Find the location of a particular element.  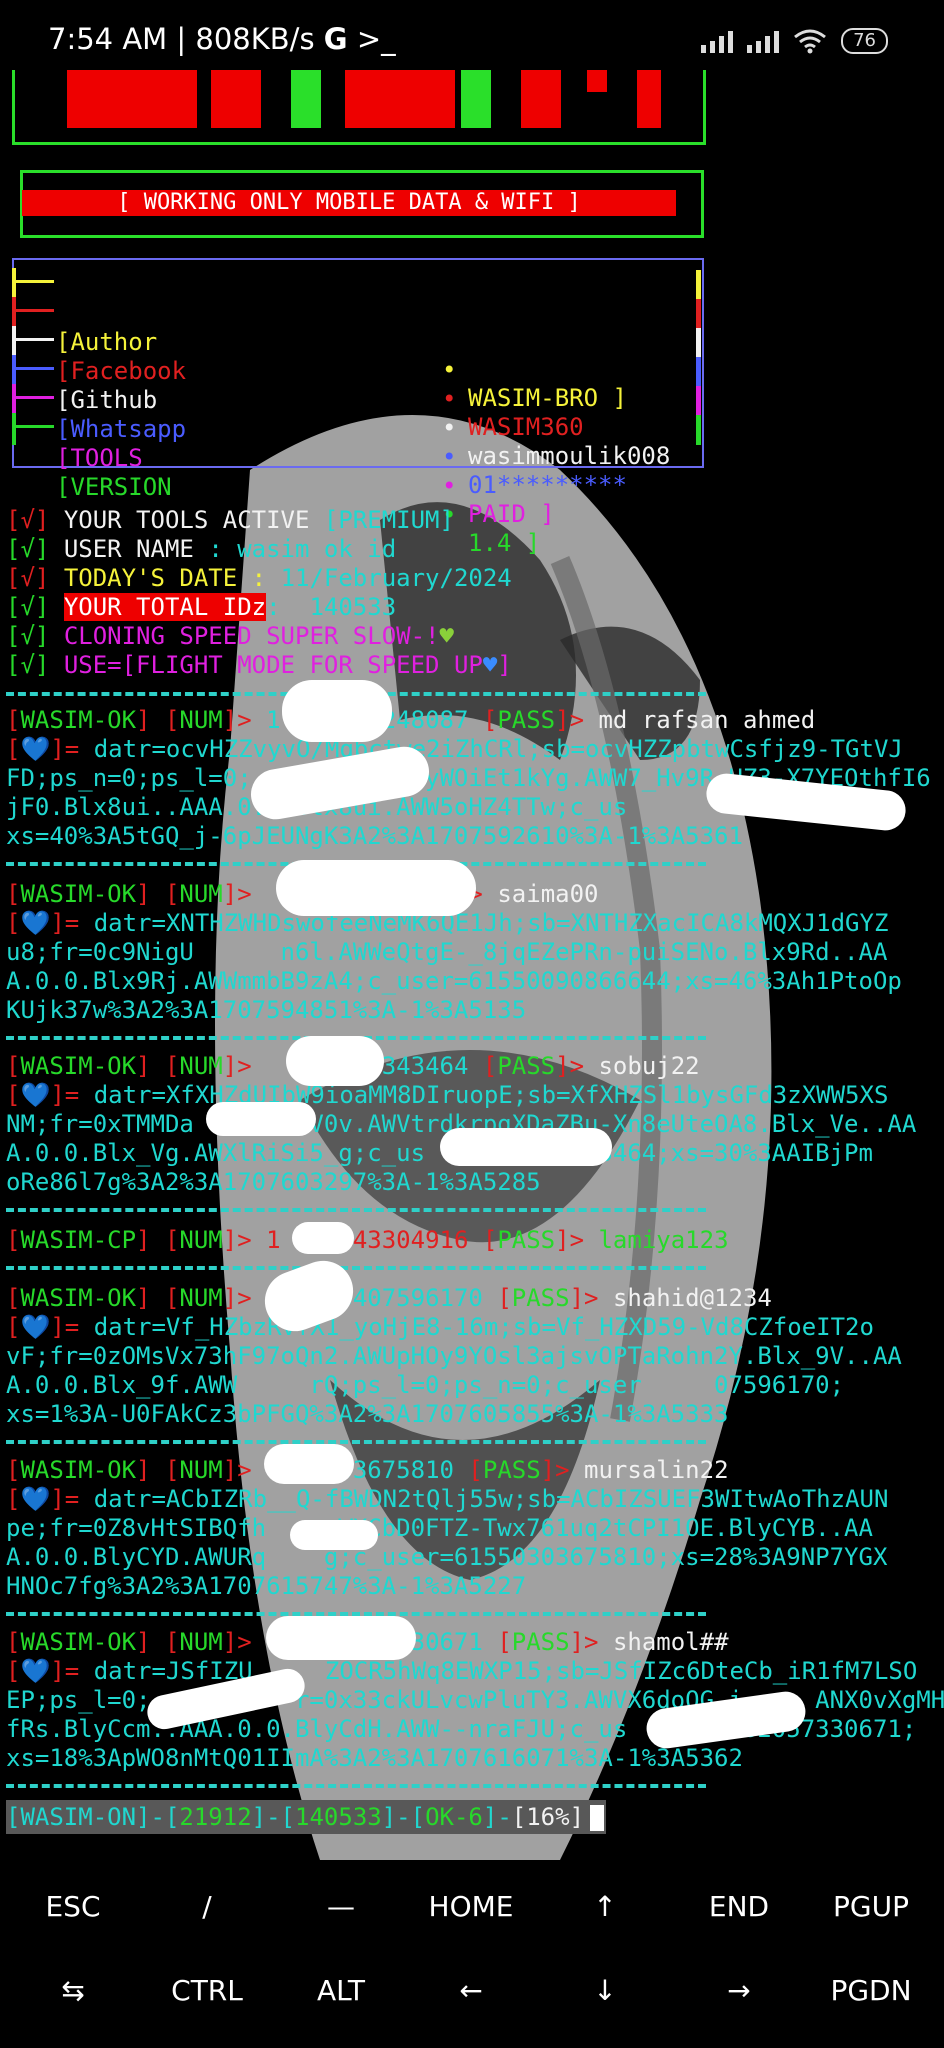

terminal-prompt: [WASIM-ON]-[21912]-[140533]-[OK-6]-[16%] is located at coordinates (306, 1817).